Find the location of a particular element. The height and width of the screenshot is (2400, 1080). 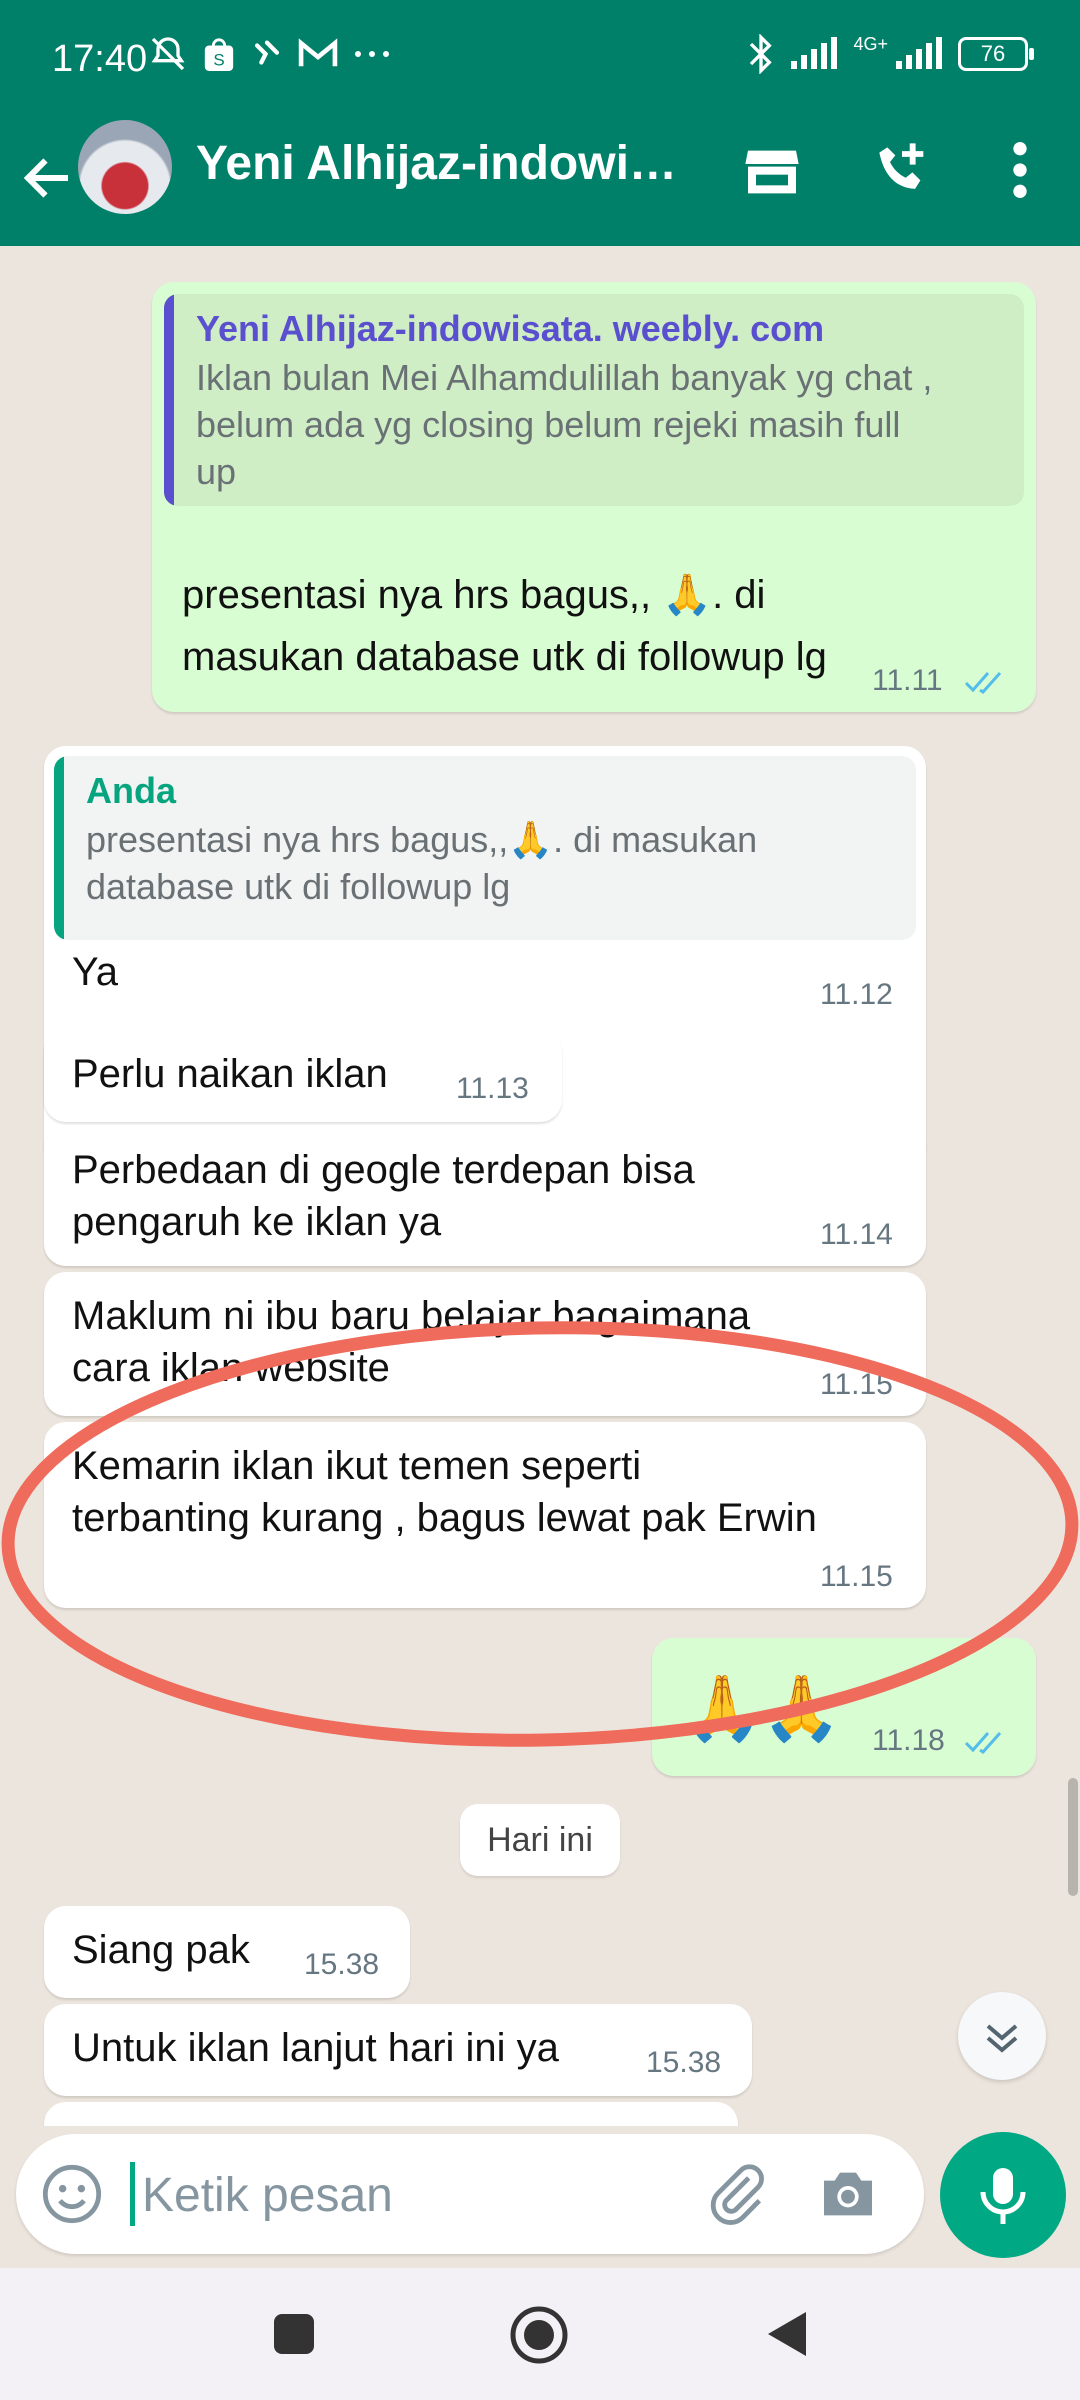

message-time: 11.13 is located at coordinates (492, 1088).